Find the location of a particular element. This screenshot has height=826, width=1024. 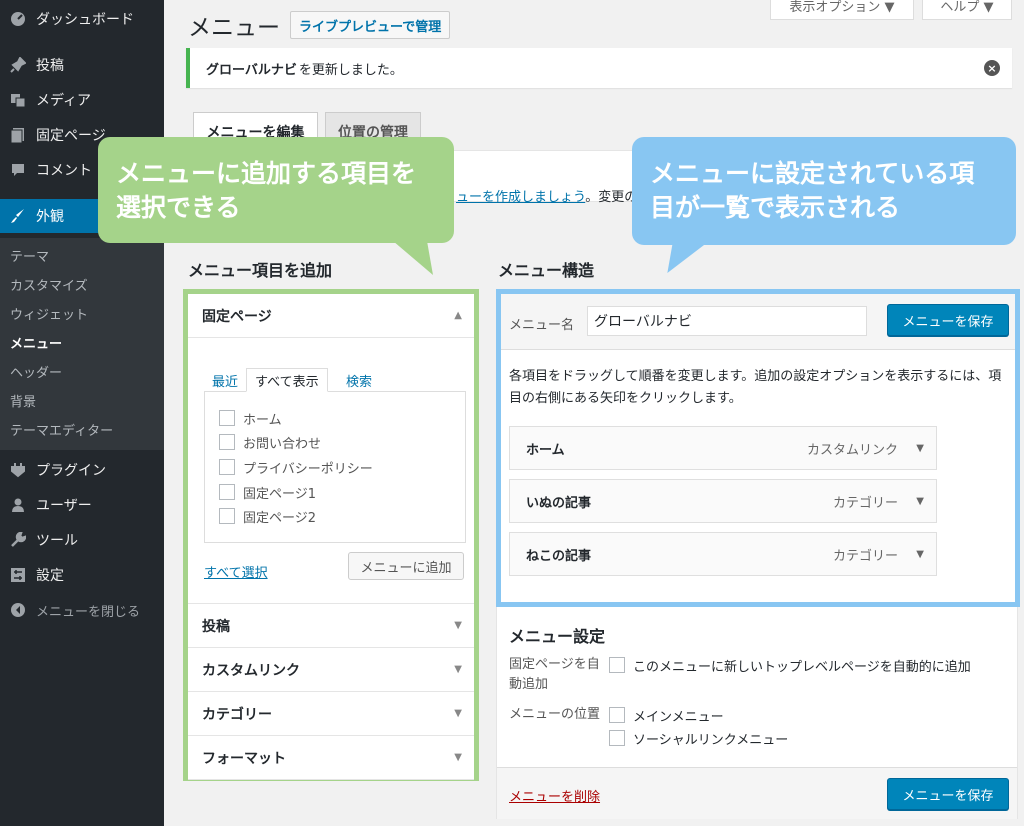

location-social-option: ソーシャルリンクメニュー is located at coordinates (698, 738).